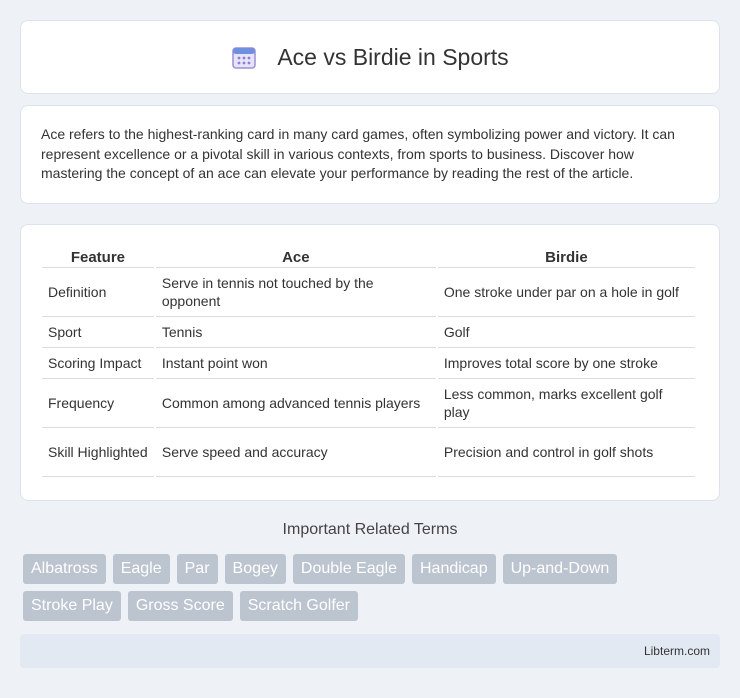 The height and width of the screenshot is (698, 740). I want to click on tag-stroke-play: Stroke Play, so click(72, 606).